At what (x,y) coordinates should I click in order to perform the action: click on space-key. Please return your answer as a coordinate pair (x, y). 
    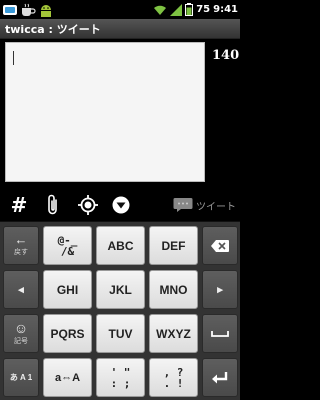
    Looking at the image, I should click on (220, 333).